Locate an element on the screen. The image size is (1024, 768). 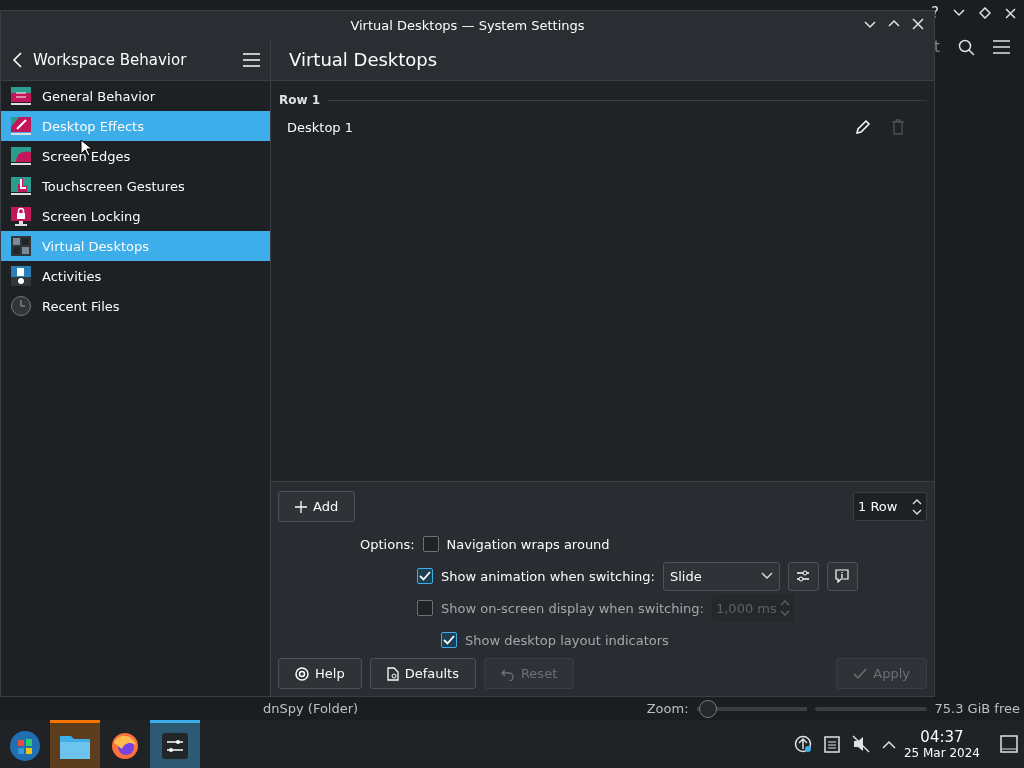
sidebar-item: Screen Edges is located at coordinates (135, 156).